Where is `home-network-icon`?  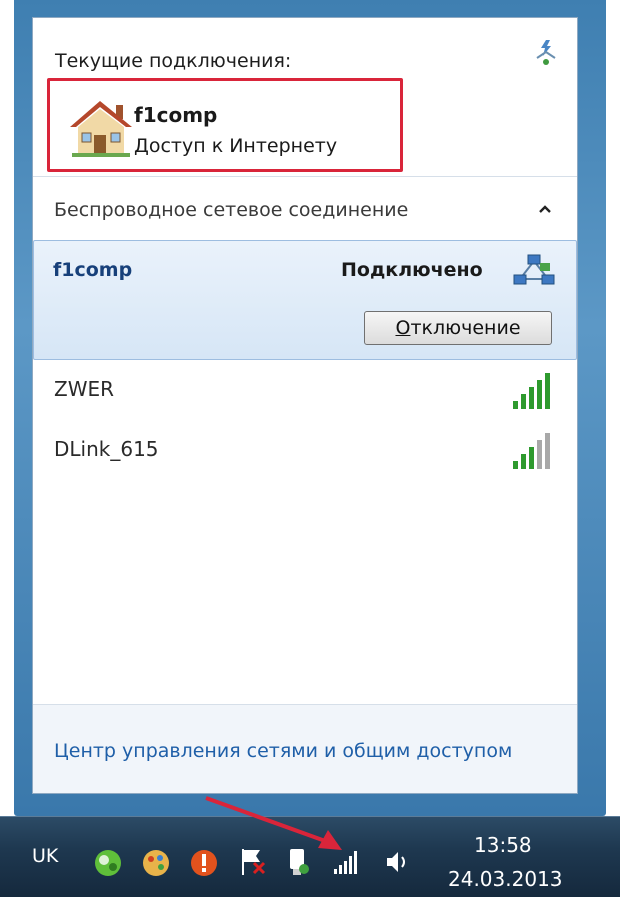 home-network-icon is located at coordinates (101, 129).